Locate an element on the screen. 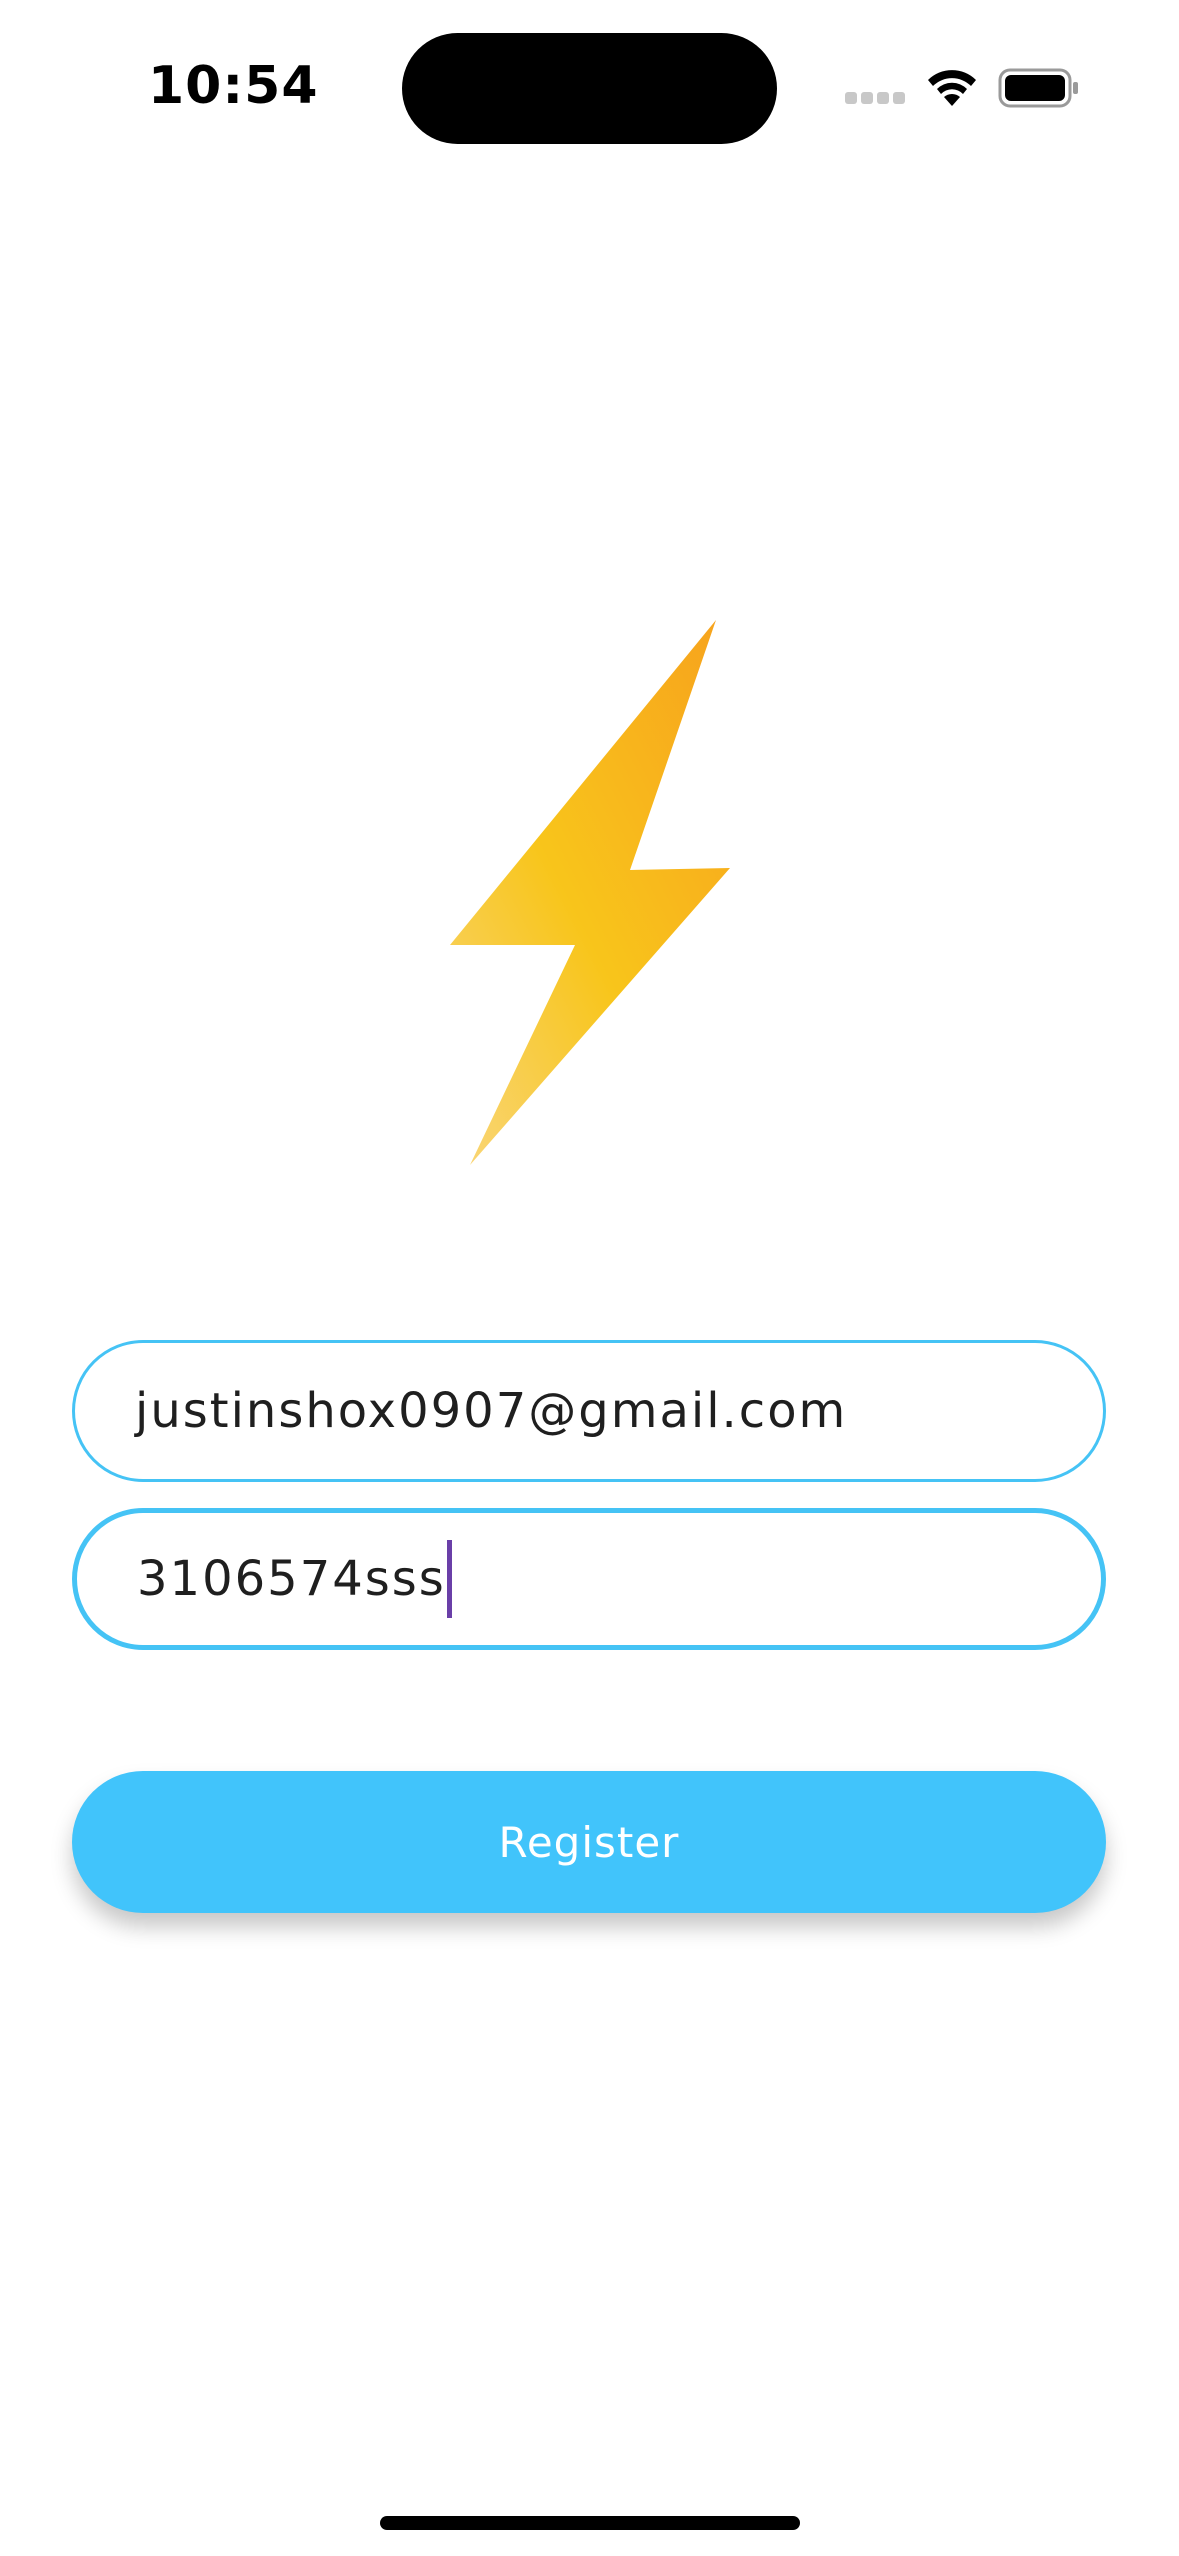  password-field-value: 3106574sss is located at coordinates (291, 1579).